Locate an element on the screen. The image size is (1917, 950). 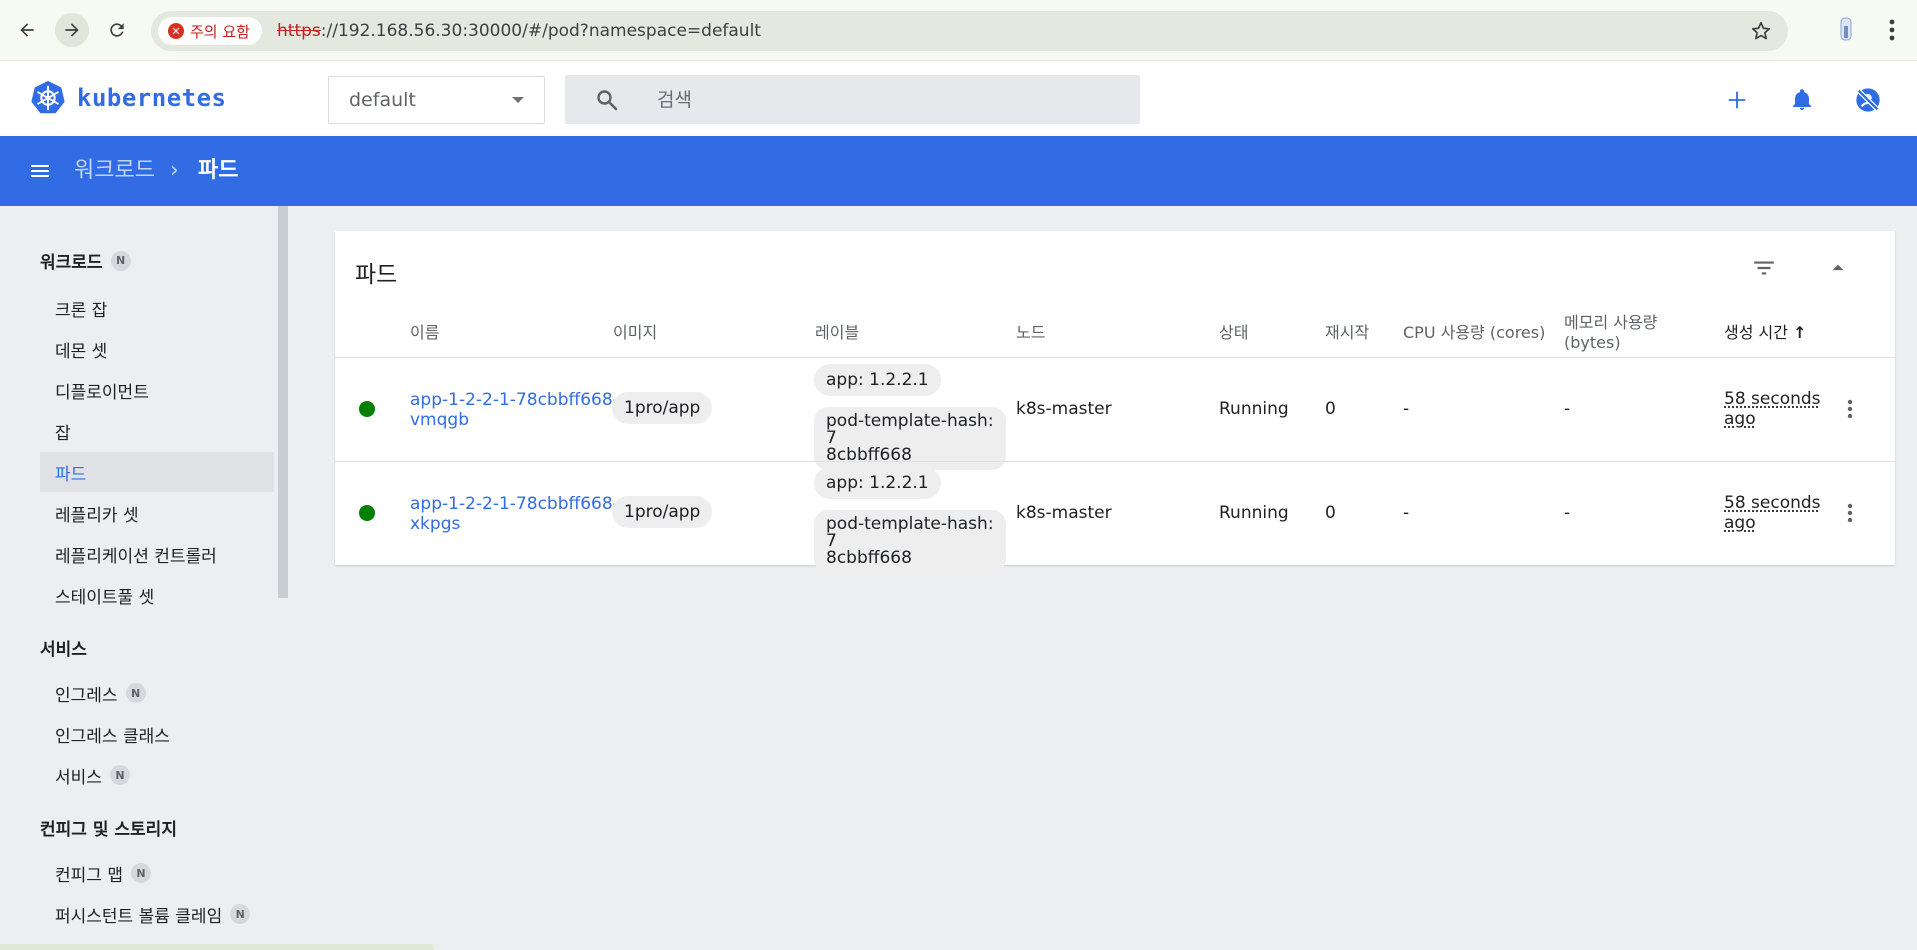
forward-button is located at coordinates (72, 30).